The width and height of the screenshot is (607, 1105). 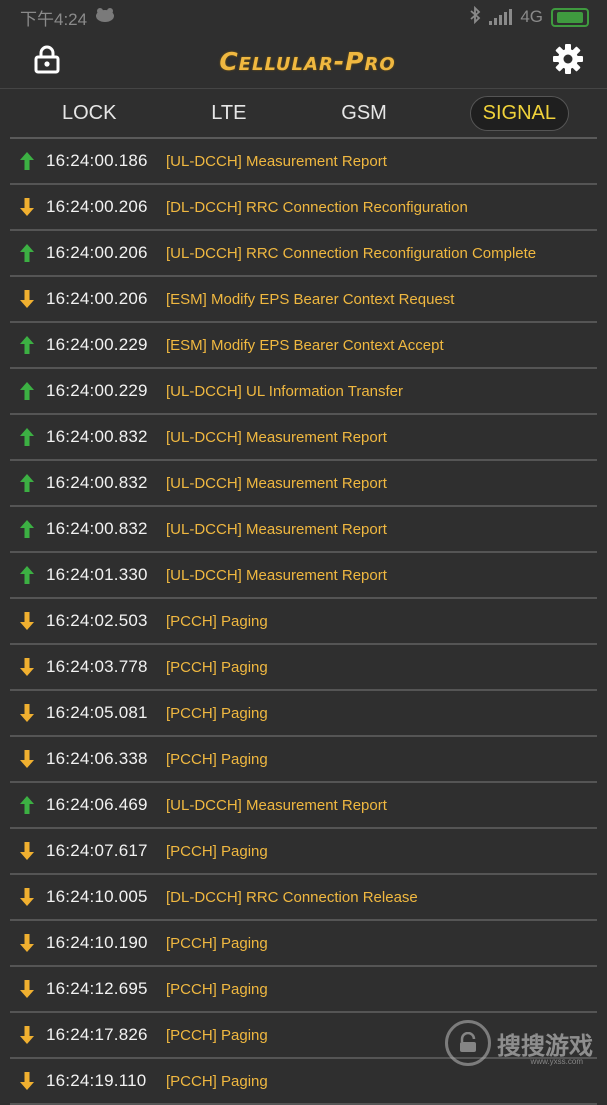 I want to click on gear-icon, so click(x=568, y=61).